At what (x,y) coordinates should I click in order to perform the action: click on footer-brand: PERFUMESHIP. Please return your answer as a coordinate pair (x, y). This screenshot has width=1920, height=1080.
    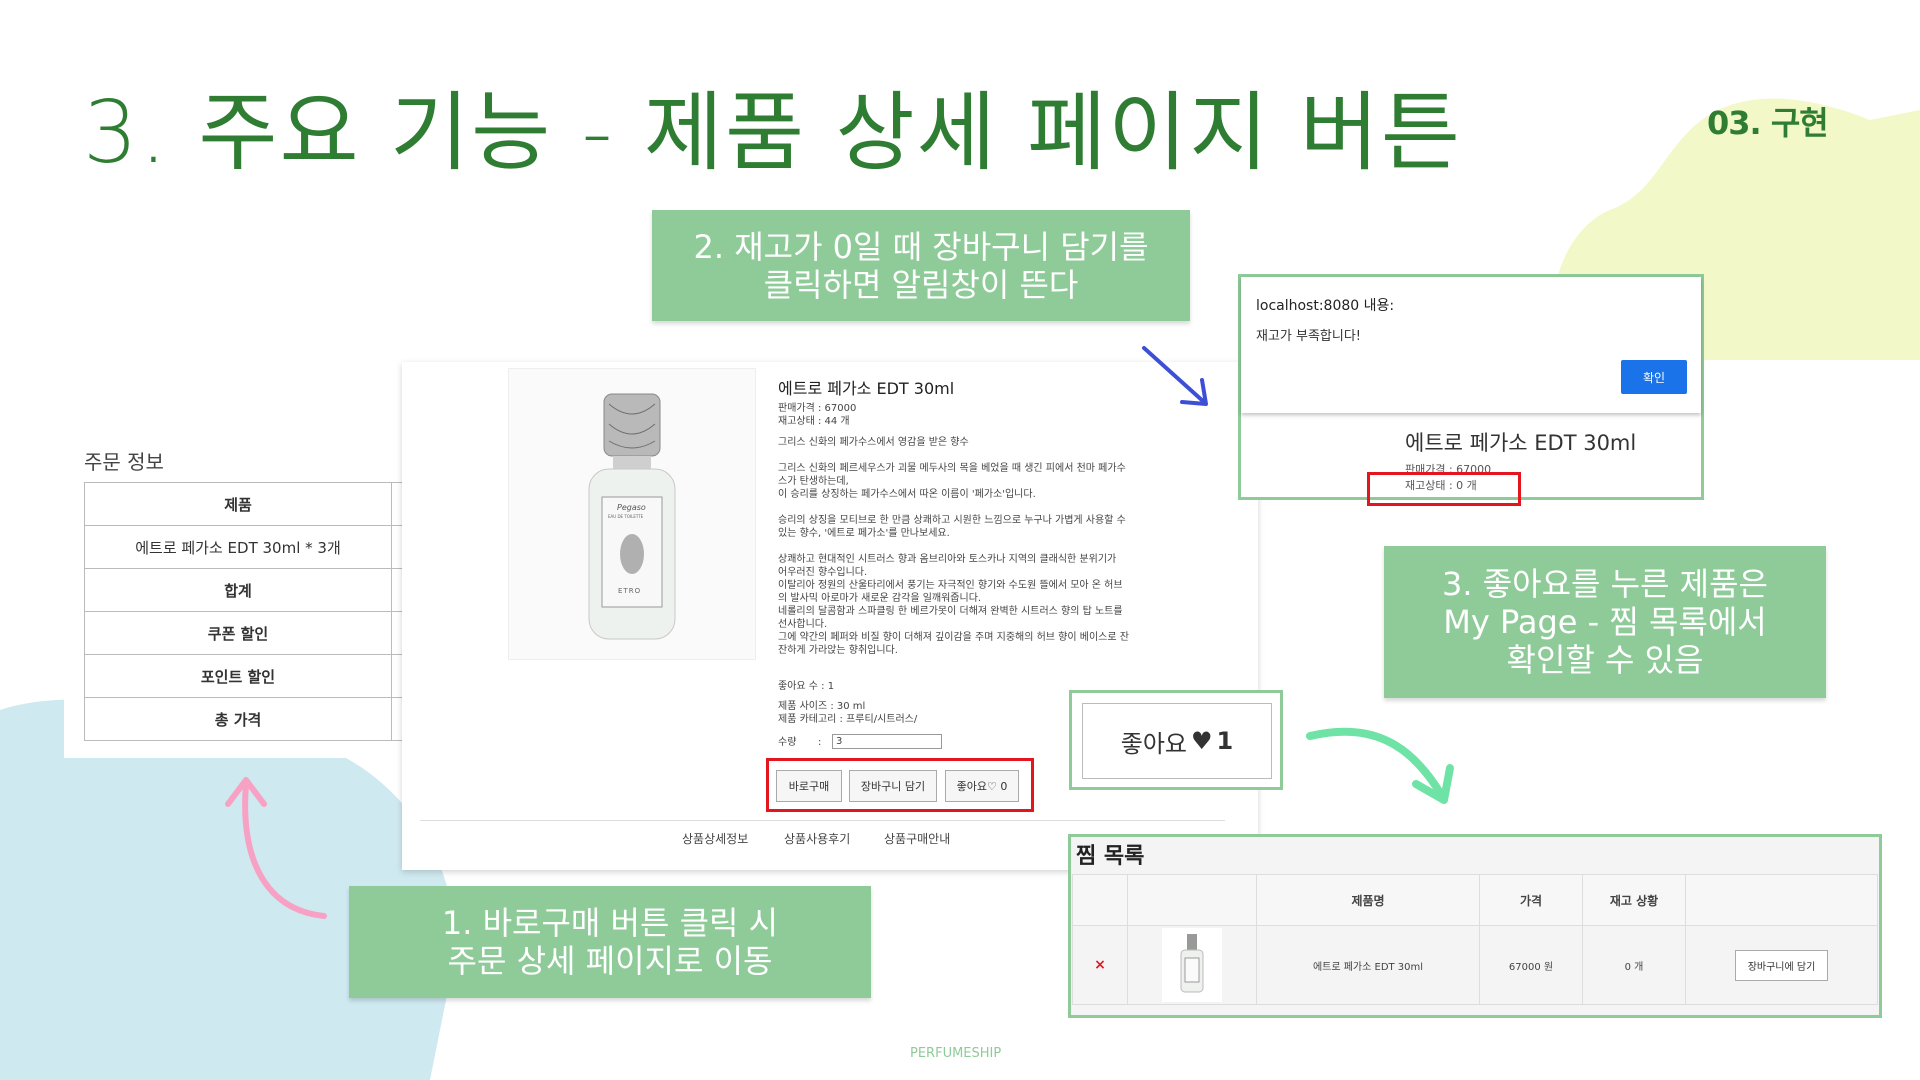
    Looking at the image, I should click on (956, 1053).